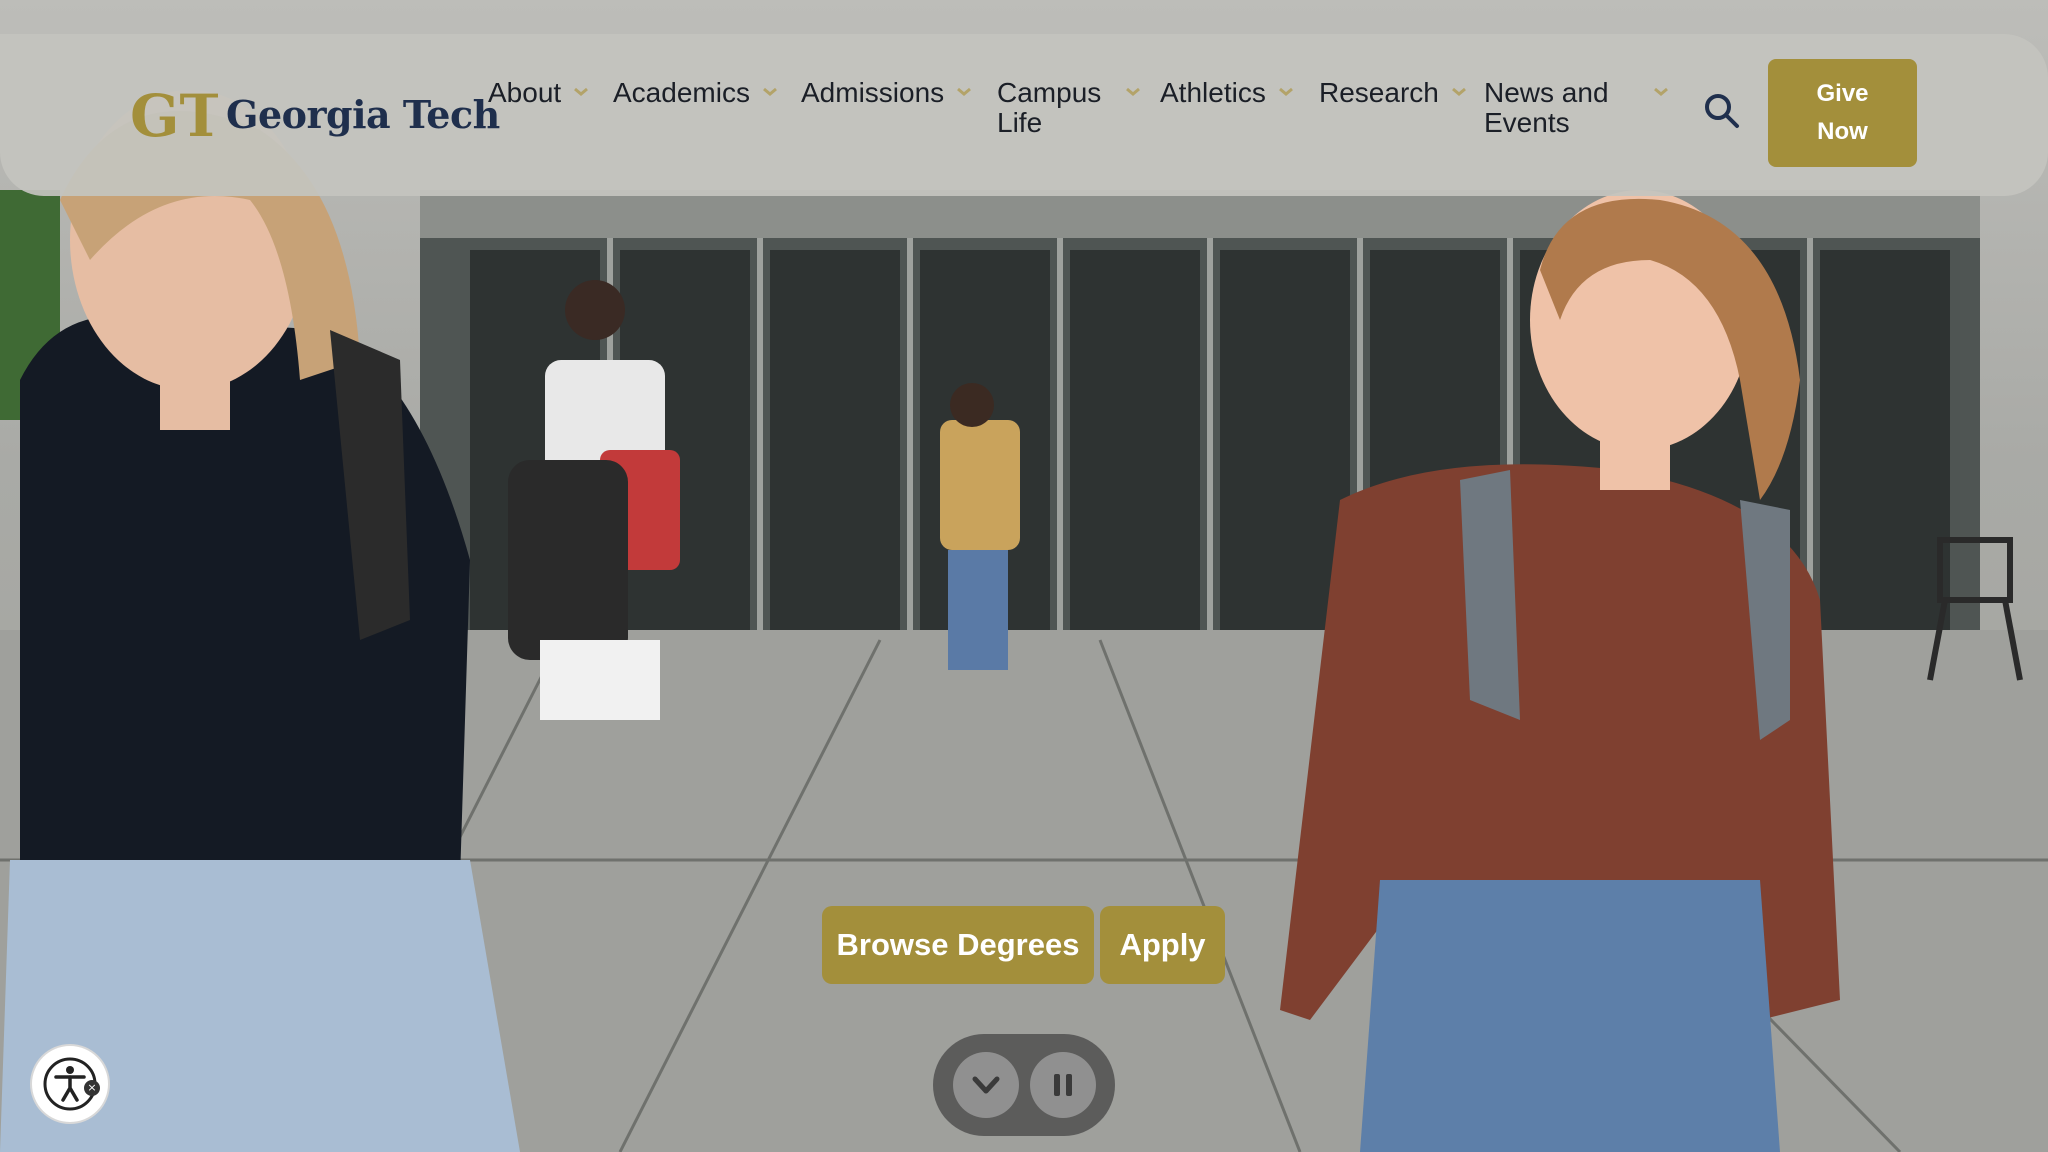 The image size is (2048, 1152). I want to click on nav-label: News and Events, so click(1546, 108).